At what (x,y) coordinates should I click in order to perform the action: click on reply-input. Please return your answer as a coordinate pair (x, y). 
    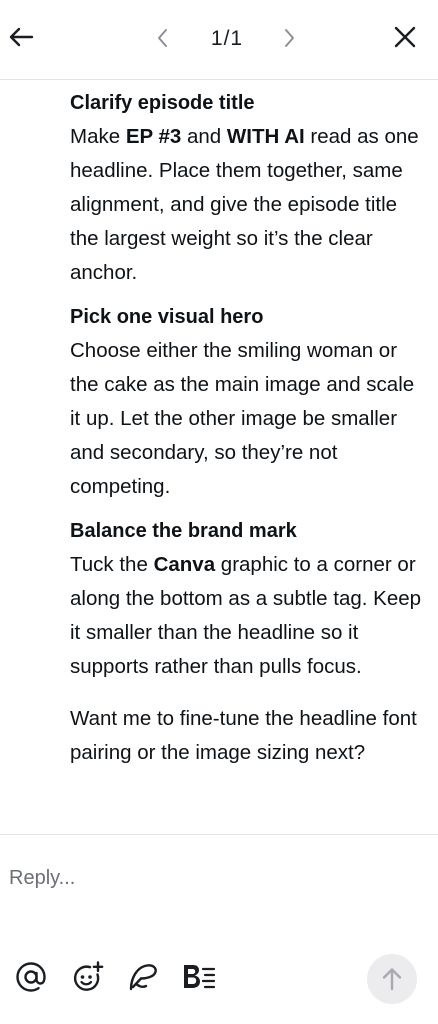
    Looking at the image, I should click on (219, 878).